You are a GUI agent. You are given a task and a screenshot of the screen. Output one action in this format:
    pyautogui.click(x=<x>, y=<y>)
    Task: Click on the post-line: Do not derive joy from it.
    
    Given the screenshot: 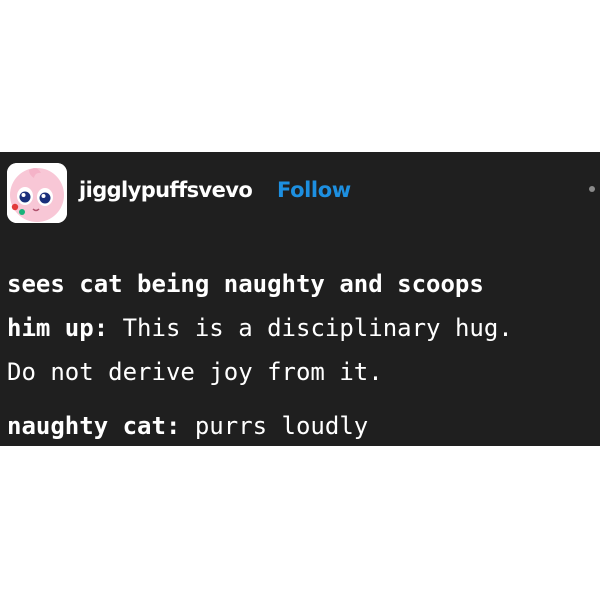 What is the action you would take?
    pyautogui.click(x=302, y=372)
    